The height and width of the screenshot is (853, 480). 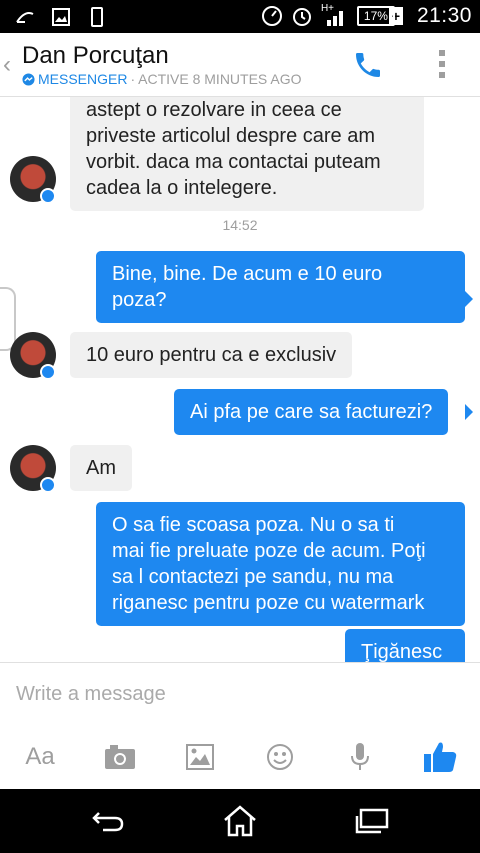 I want to click on outgoing-message: Ţigănesc, so click(x=405, y=645).